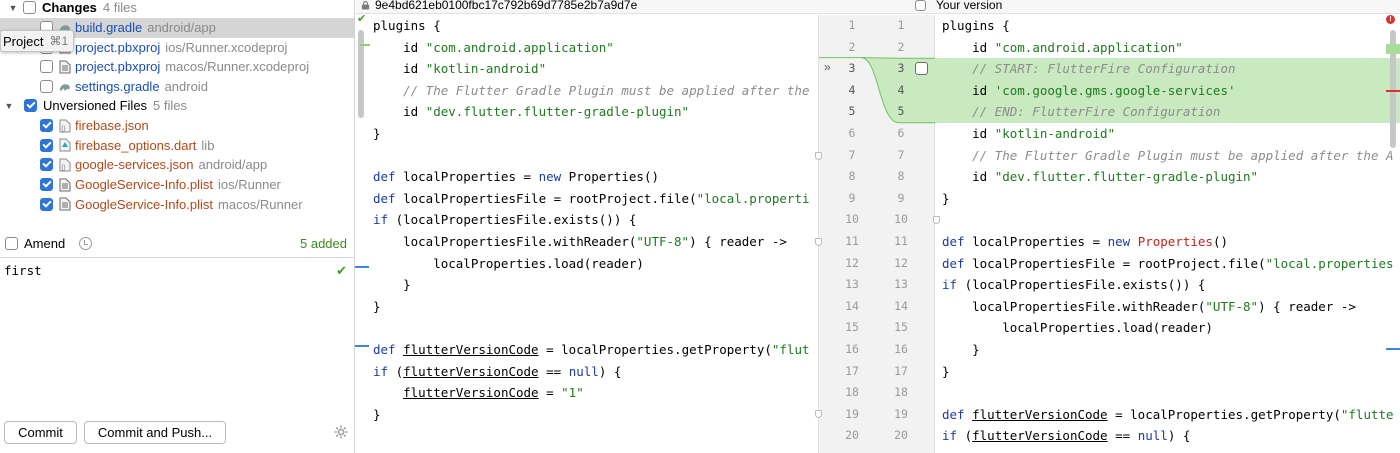 This screenshot has height=453, width=1400. What do you see at coordinates (852, 241) in the screenshot?
I see `left-line-number: 11` at bounding box center [852, 241].